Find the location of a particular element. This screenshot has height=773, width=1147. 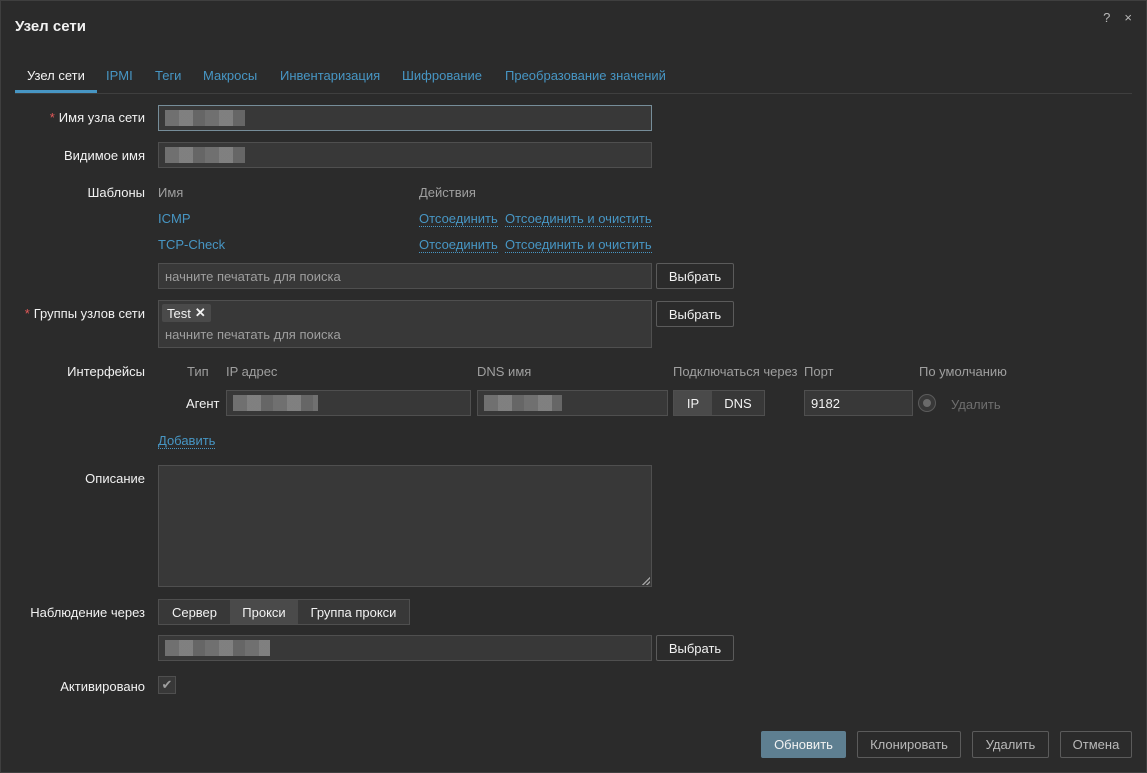

enabled-label: Активировано is located at coordinates (102, 686).